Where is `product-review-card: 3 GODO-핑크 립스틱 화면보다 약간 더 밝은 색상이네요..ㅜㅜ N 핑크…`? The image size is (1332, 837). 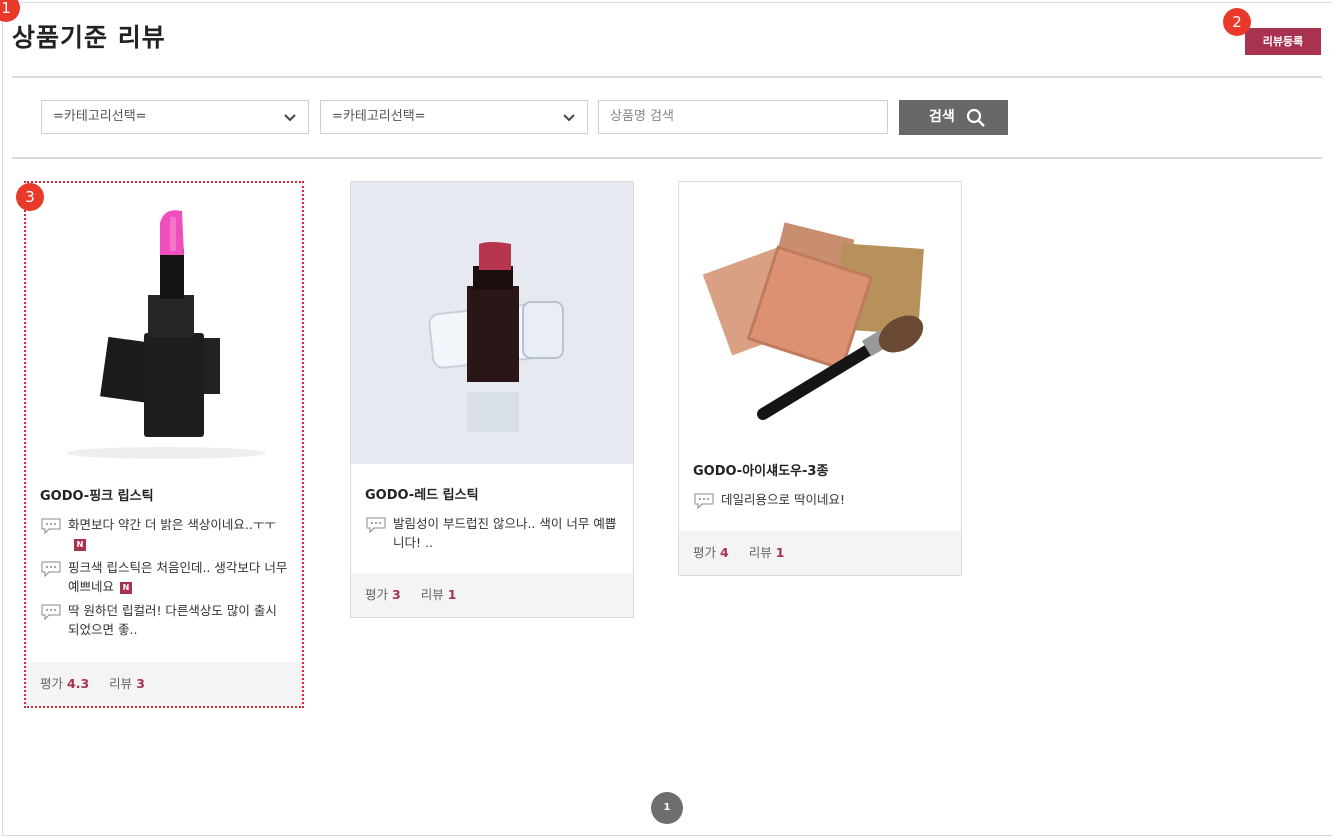 product-review-card: 3 GODO-핑크 립스틱 화면보다 약간 더 밝은 색상이네요..ㅜㅜ N 핑크… is located at coordinates (160, 444).